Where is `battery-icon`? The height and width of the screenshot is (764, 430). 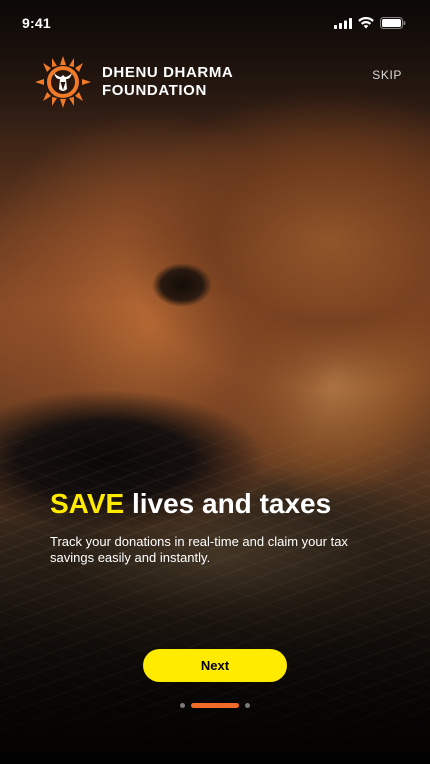
battery-icon is located at coordinates (393, 23).